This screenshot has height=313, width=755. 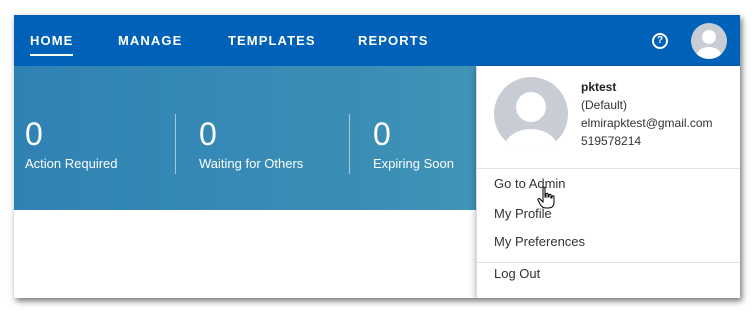 I want to click on user-avatar-button, so click(x=709, y=41).